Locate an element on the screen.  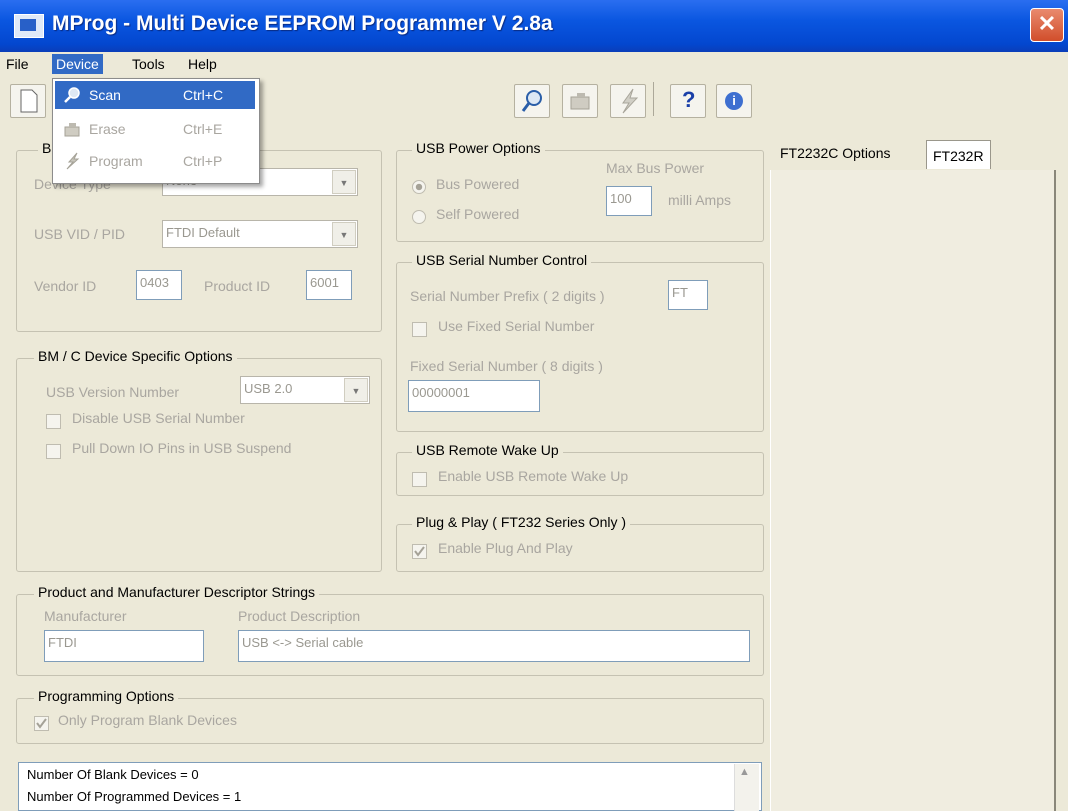
help-button: ? is located at coordinates (688, 101).